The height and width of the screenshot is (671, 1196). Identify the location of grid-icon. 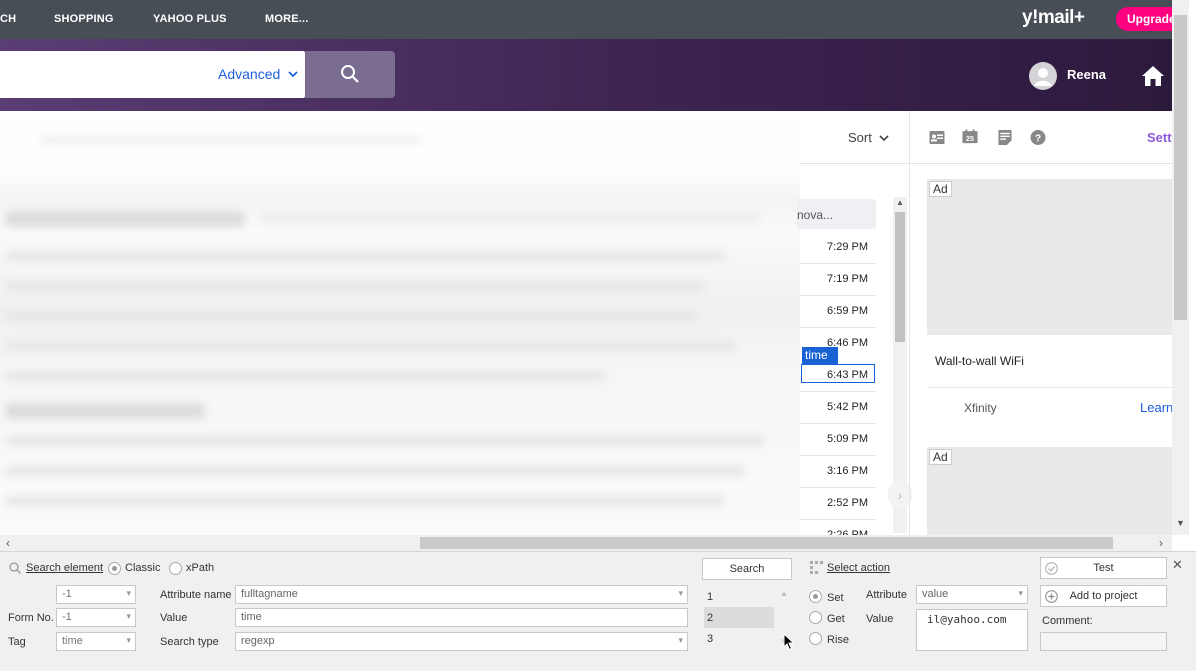
(816, 567).